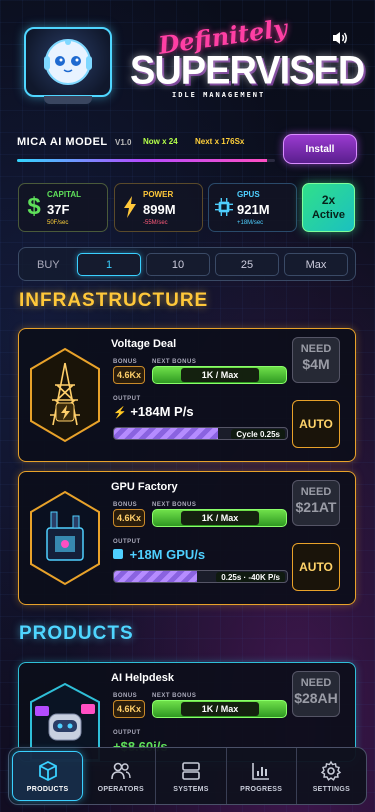 Image resolution: width=375 pixels, height=812 pixels. I want to click on model-current-multiplier: Now x 24, so click(160, 141).